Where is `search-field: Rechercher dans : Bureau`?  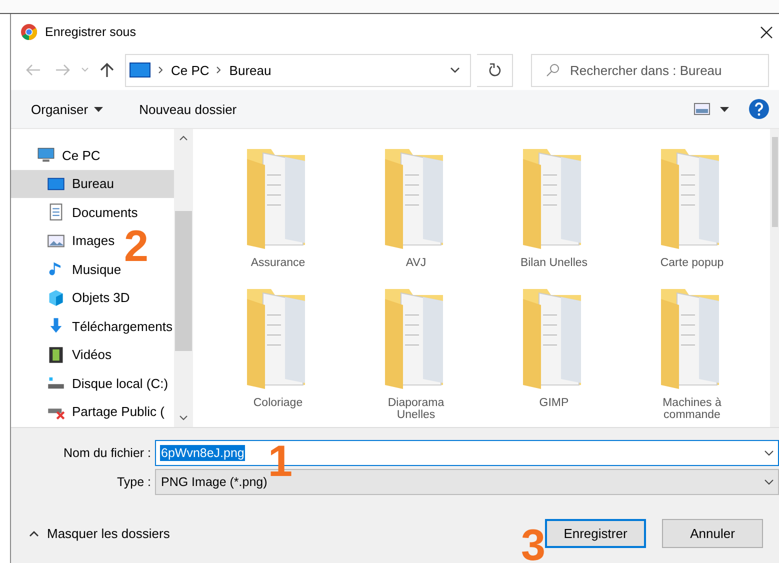
search-field: Rechercher dans : Bureau is located at coordinates (650, 70).